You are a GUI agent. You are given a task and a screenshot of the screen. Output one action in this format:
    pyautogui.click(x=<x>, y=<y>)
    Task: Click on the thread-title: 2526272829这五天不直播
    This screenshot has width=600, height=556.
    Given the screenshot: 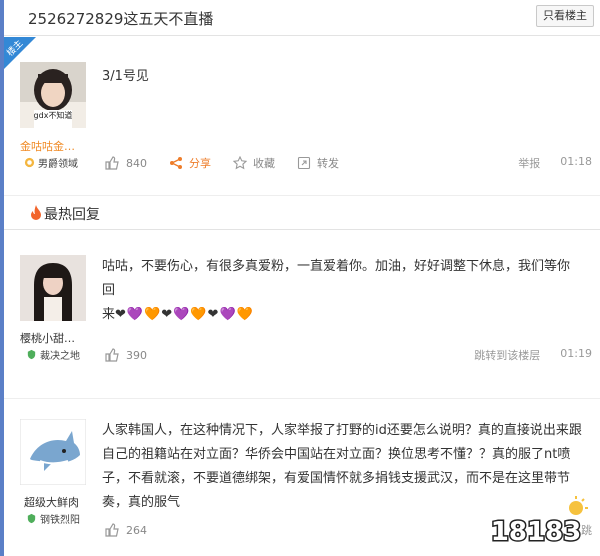 What is the action you would take?
    pyautogui.click(x=121, y=19)
    